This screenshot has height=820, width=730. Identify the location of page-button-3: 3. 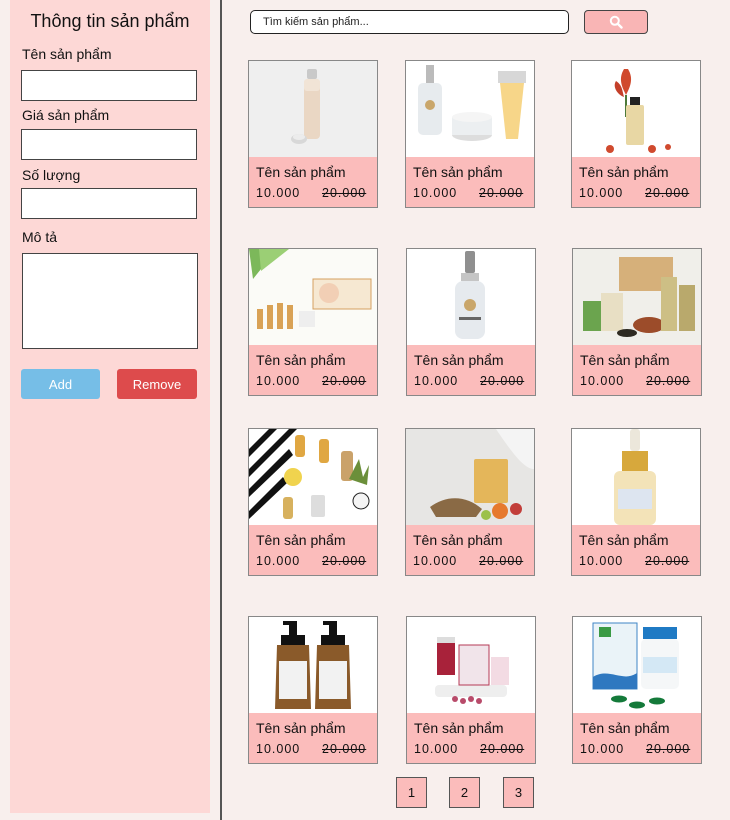
(518, 792).